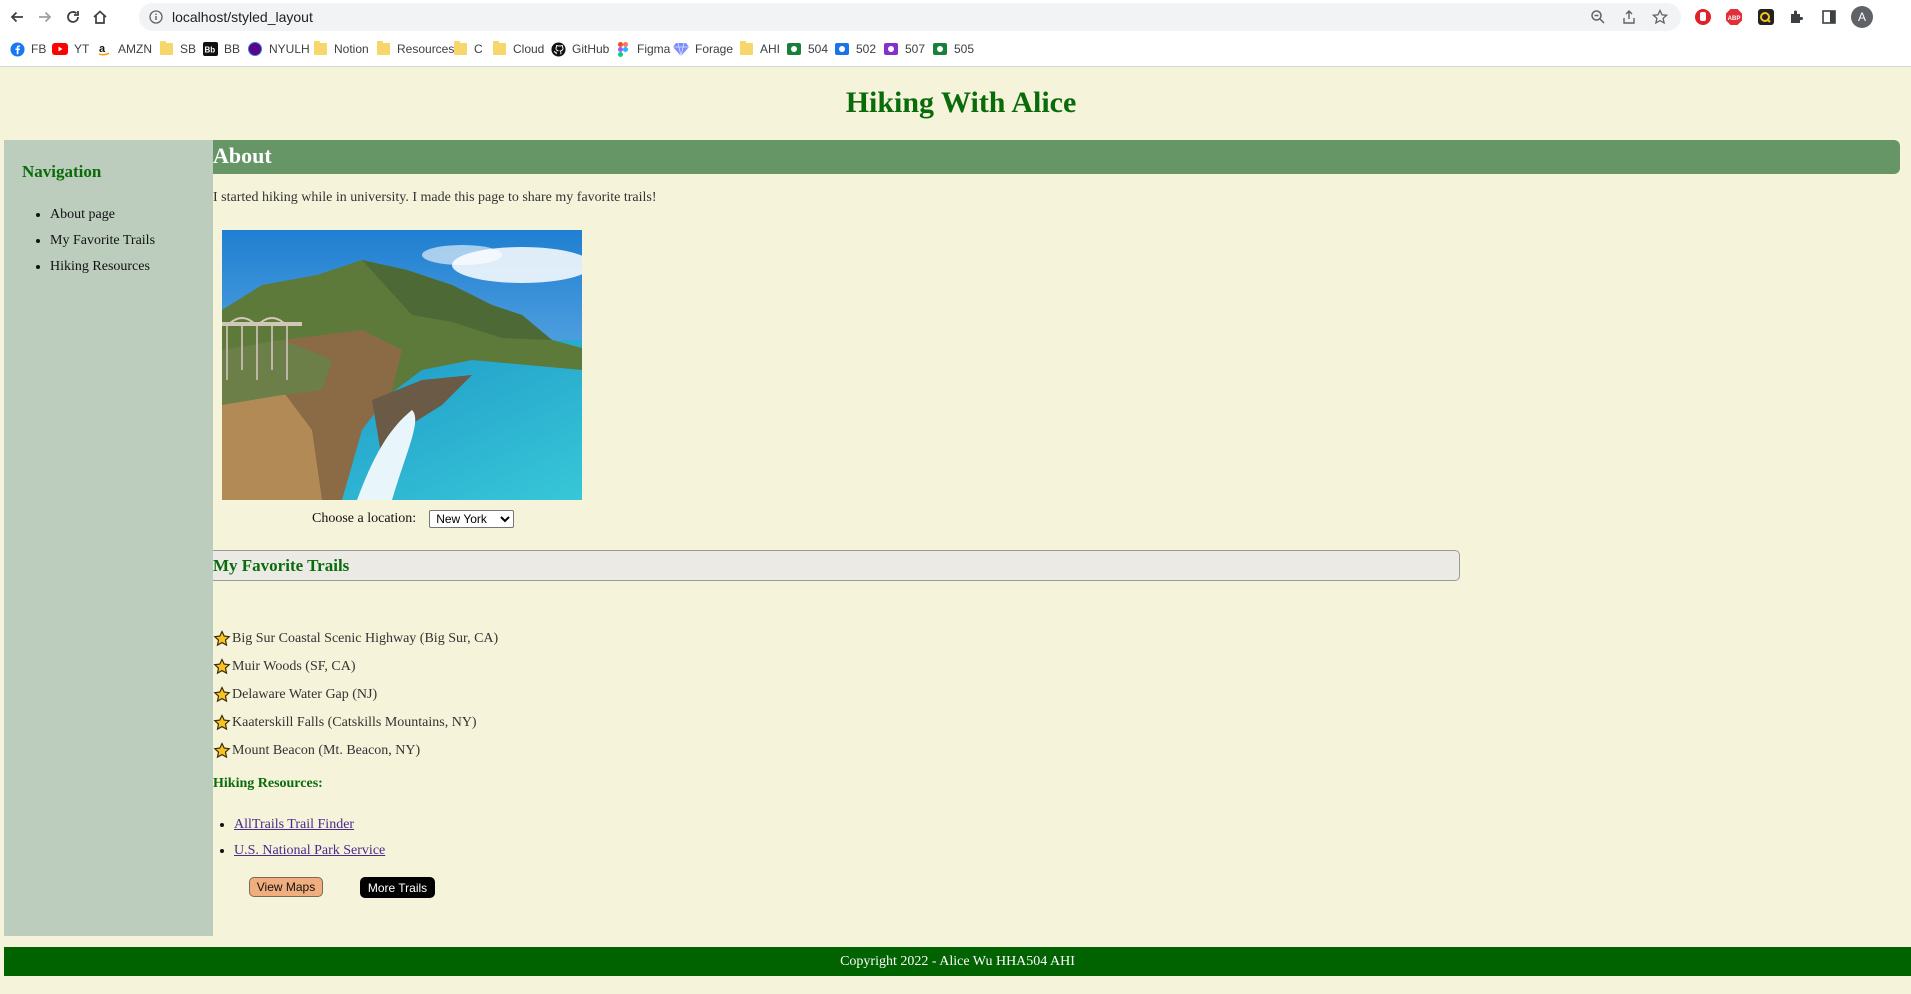 The width and height of the screenshot is (1911, 994). Describe the element at coordinates (351, 49) in the screenshot. I see `bookmark-label: Notion` at that location.